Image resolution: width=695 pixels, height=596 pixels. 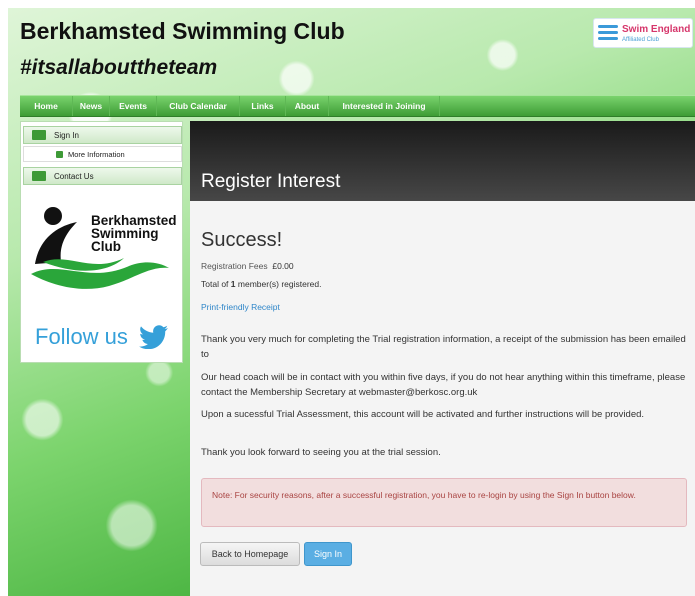 What do you see at coordinates (39, 135) in the screenshot?
I see `sign-in-icon` at bounding box center [39, 135].